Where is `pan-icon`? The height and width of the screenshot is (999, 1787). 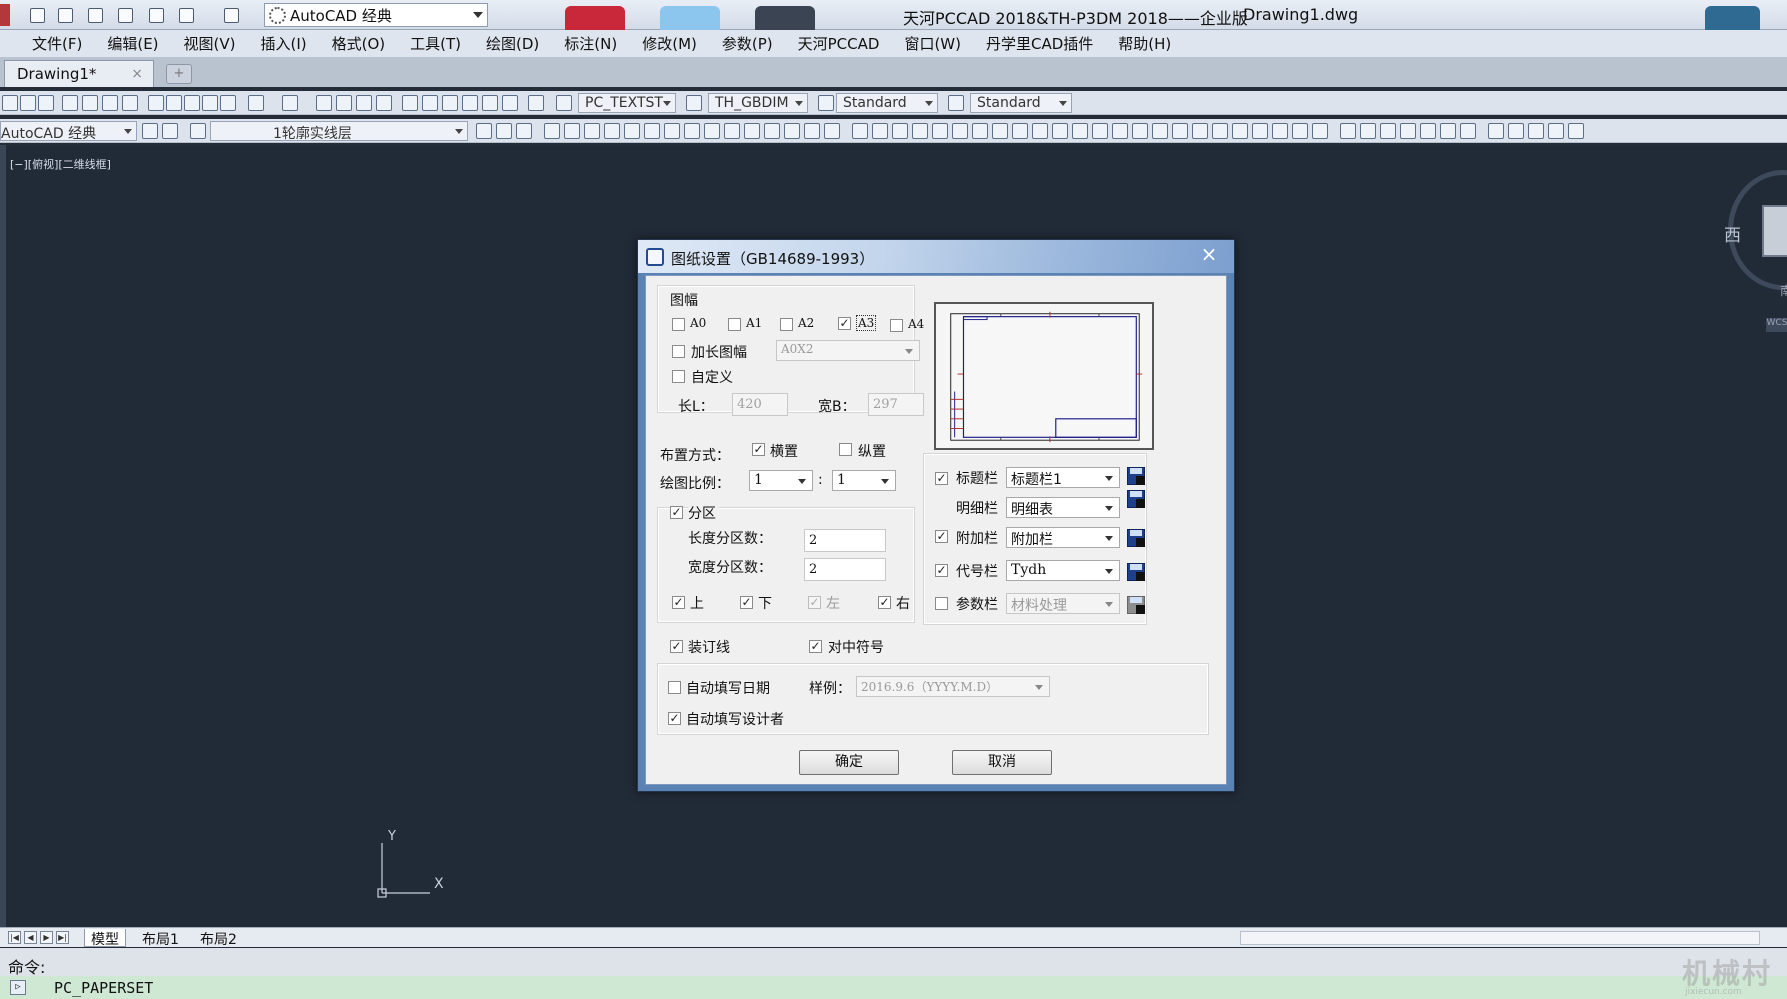 pan-icon is located at coordinates (324, 103).